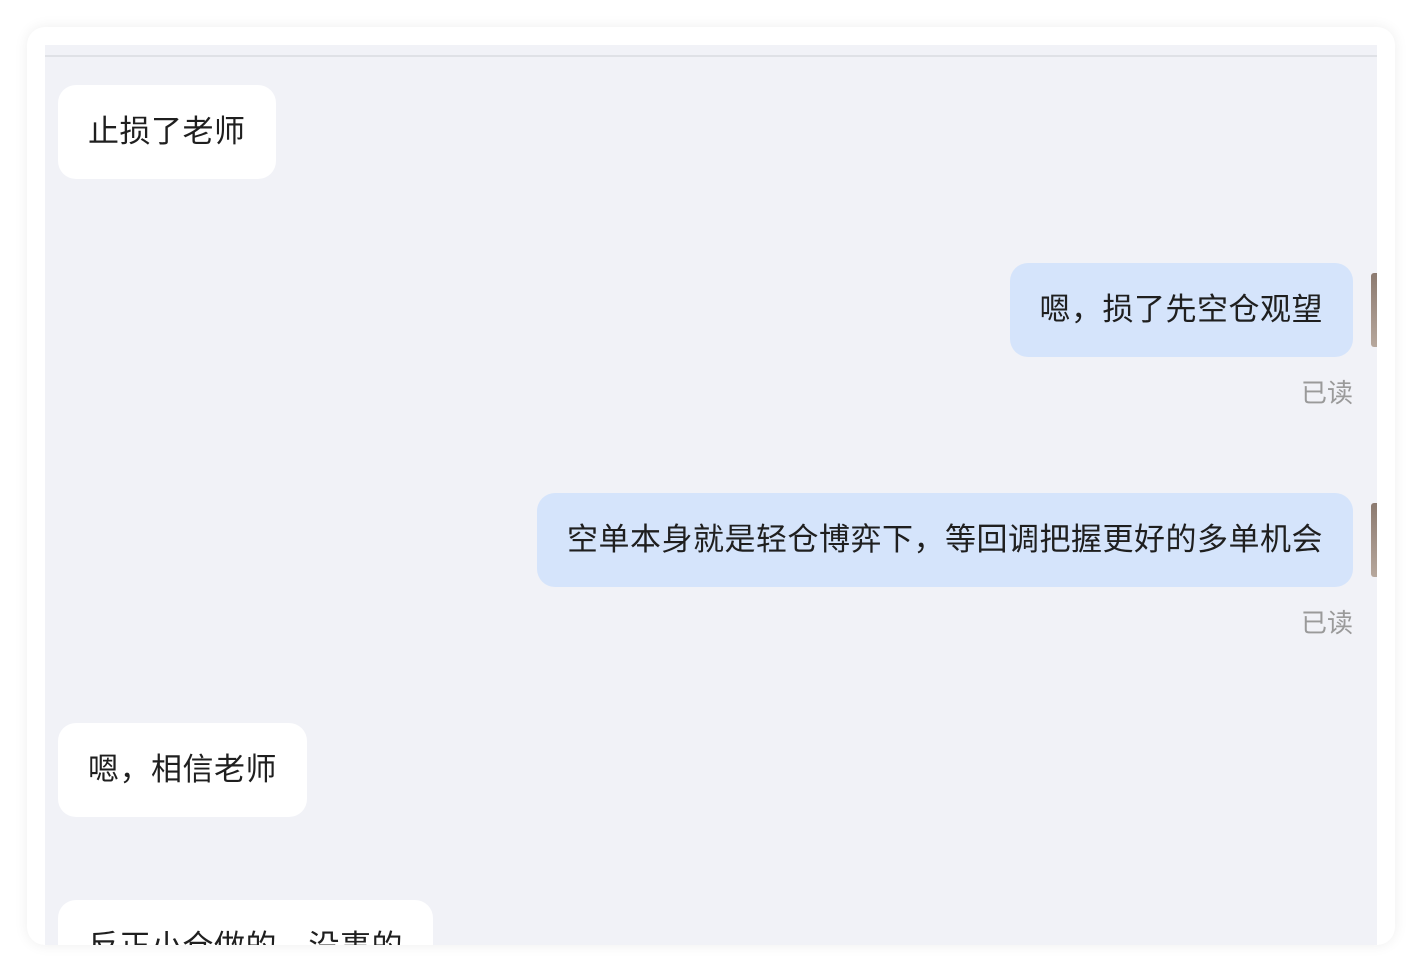 The height and width of the screenshot is (972, 1422). I want to click on divider, so click(711, 56).